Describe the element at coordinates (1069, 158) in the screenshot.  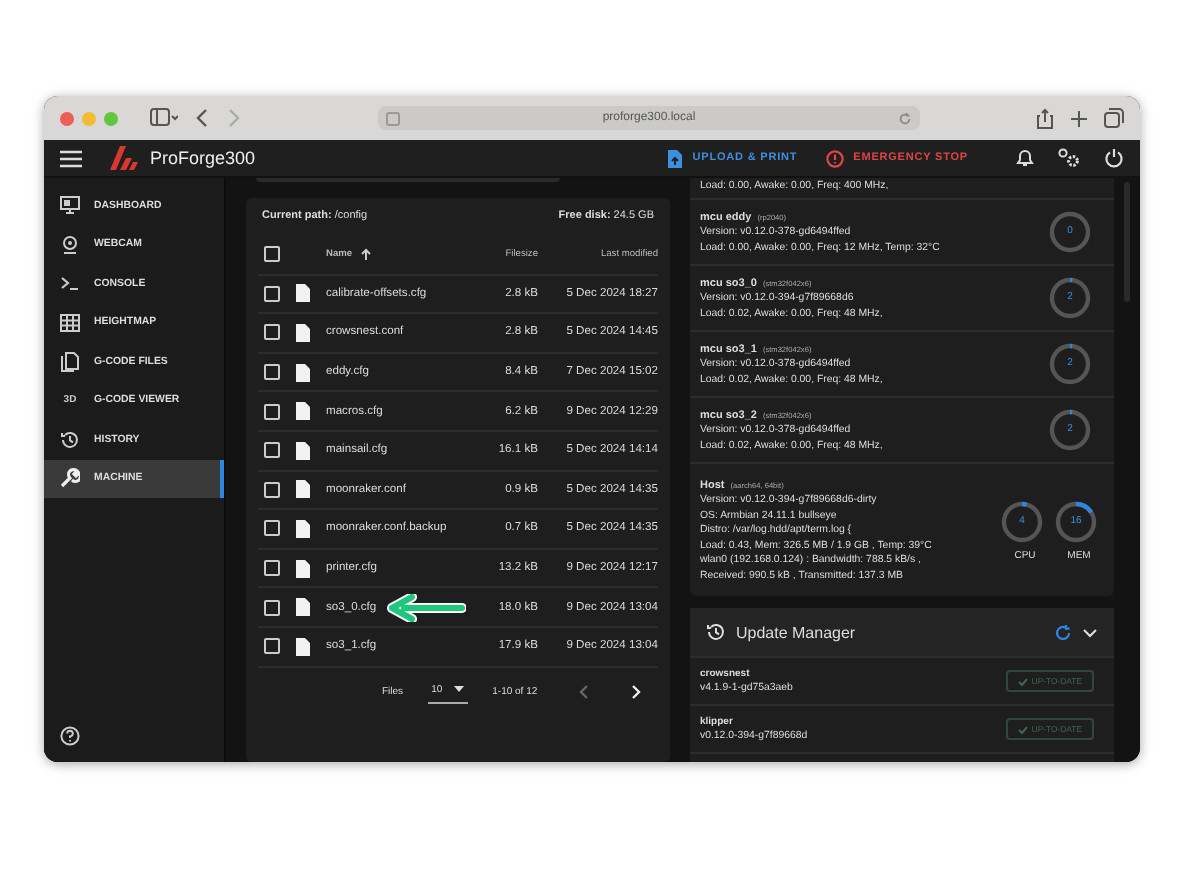
I see `settings-icon` at that location.